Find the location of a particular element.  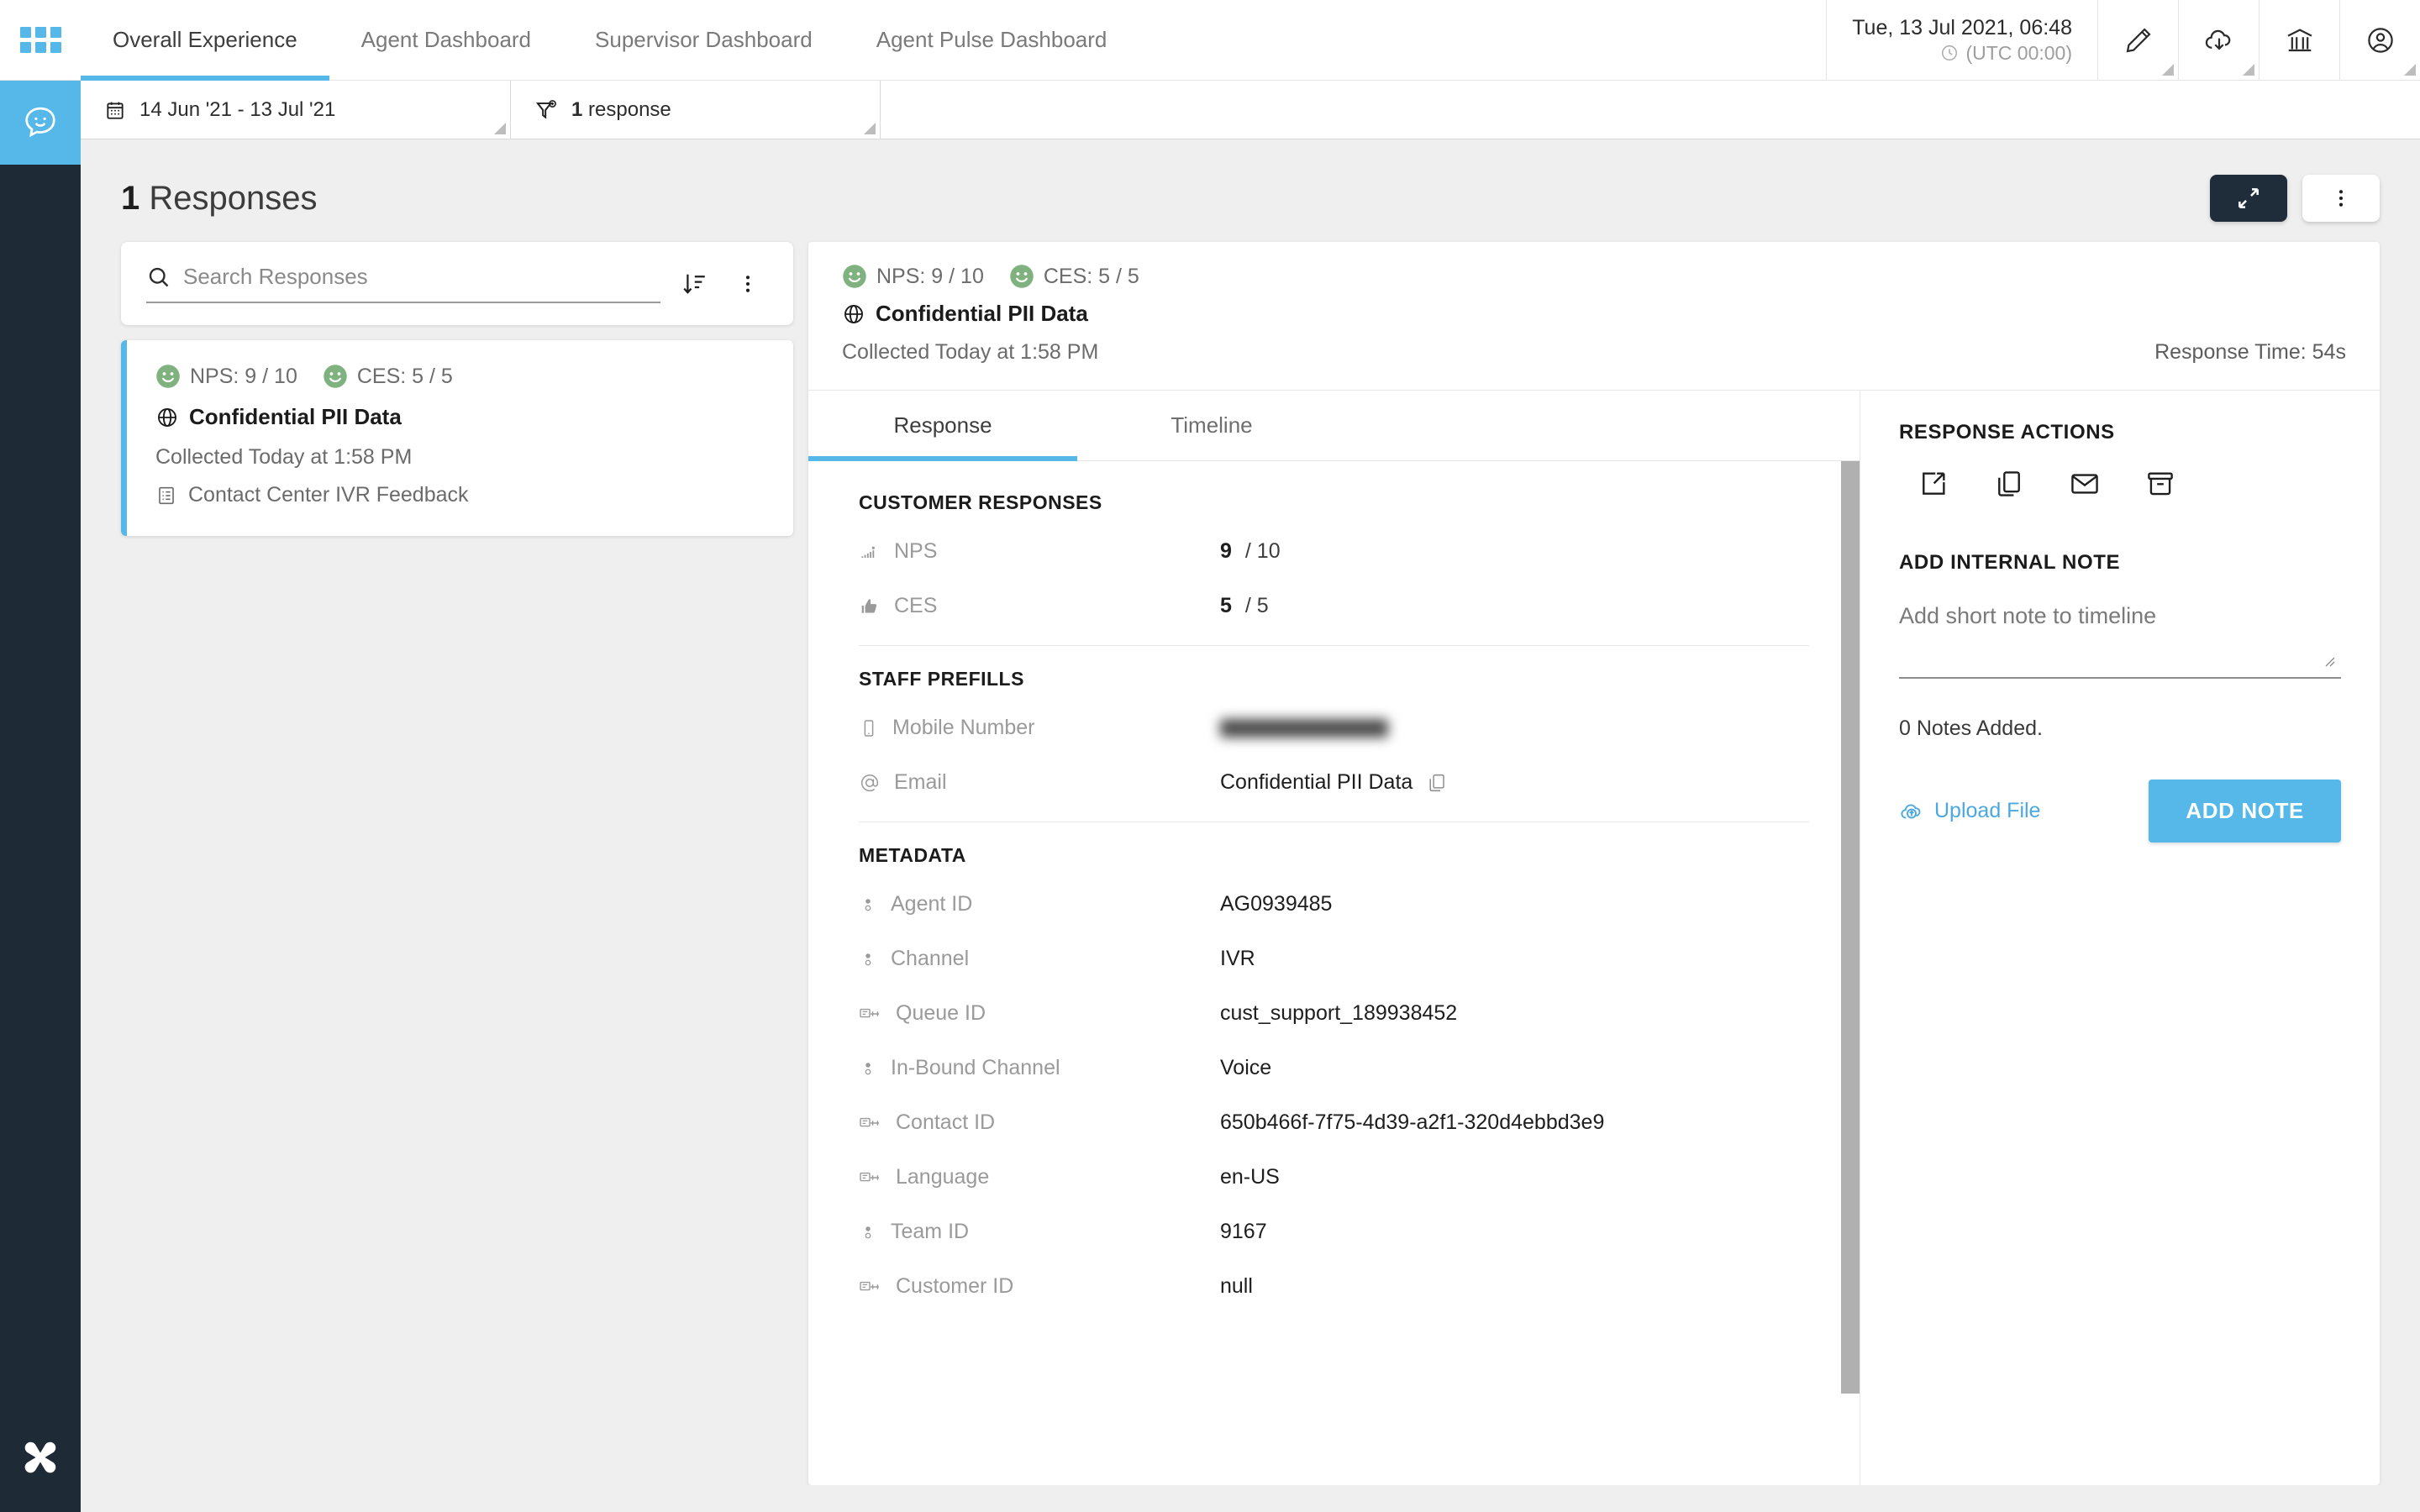

sort-button is located at coordinates (694, 283).